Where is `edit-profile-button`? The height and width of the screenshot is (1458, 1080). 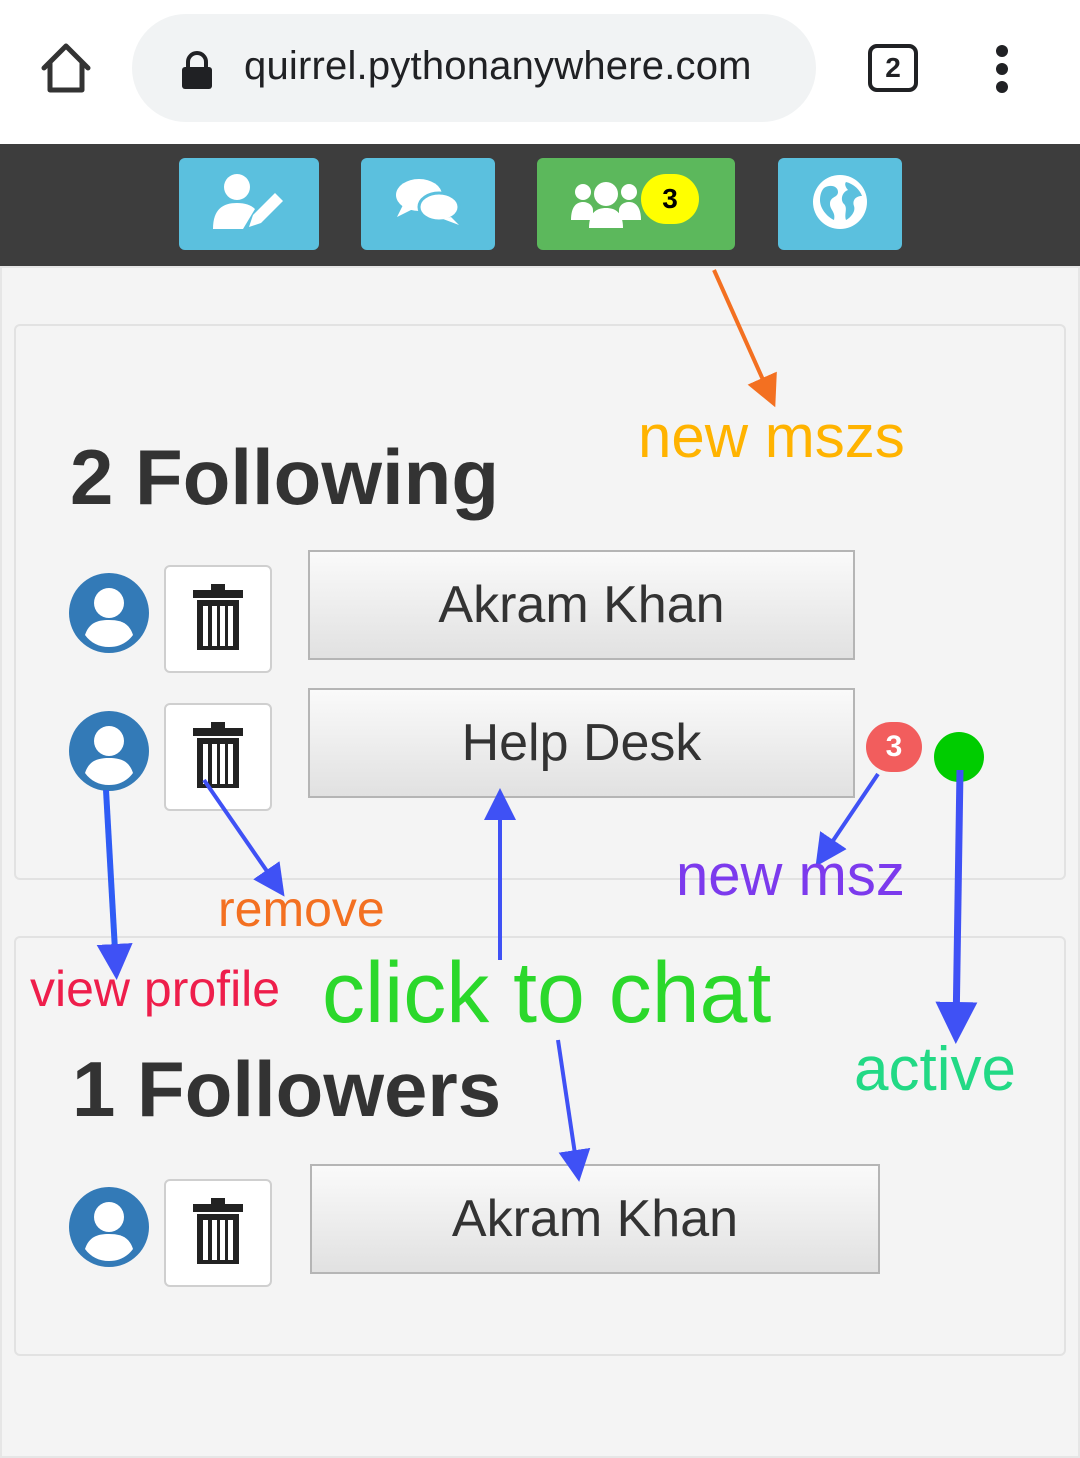 edit-profile-button is located at coordinates (249, 204).